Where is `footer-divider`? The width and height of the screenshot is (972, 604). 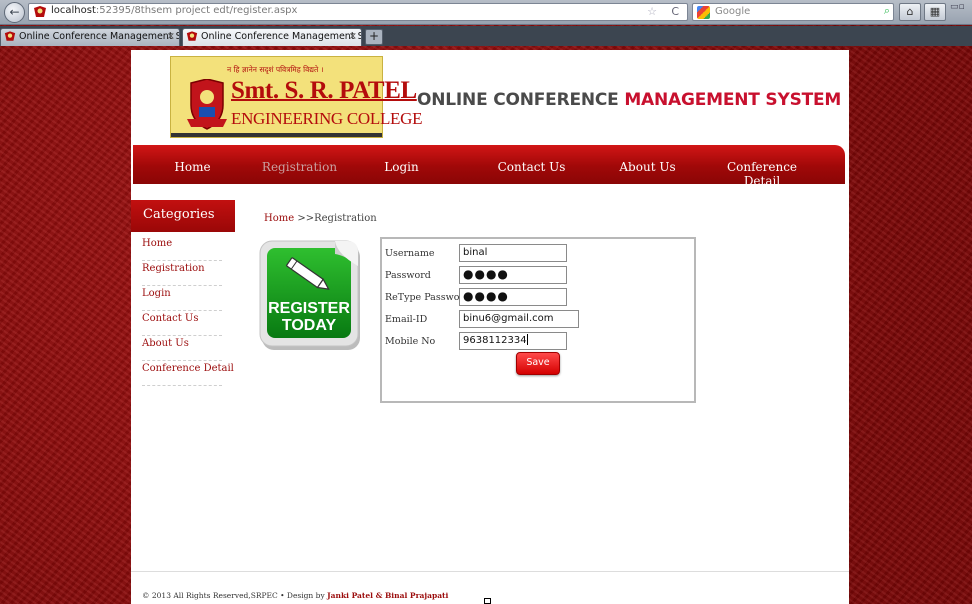 footer-divider is located at coordinates (490, 571).